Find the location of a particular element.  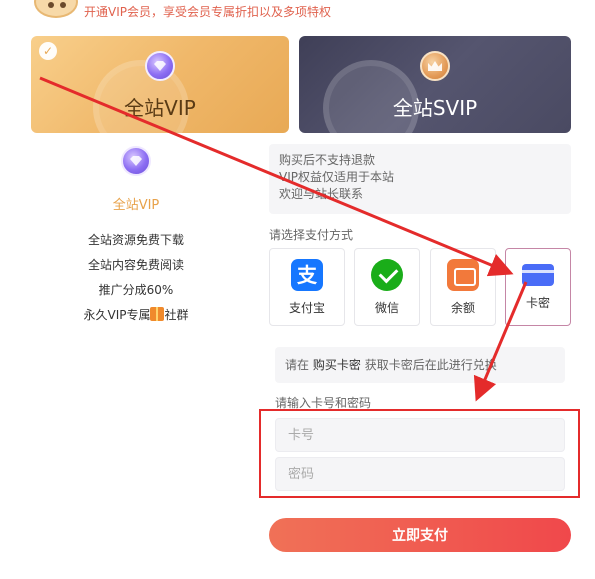

payment-method-balance: 余额 is located at coordinates (463, 287).